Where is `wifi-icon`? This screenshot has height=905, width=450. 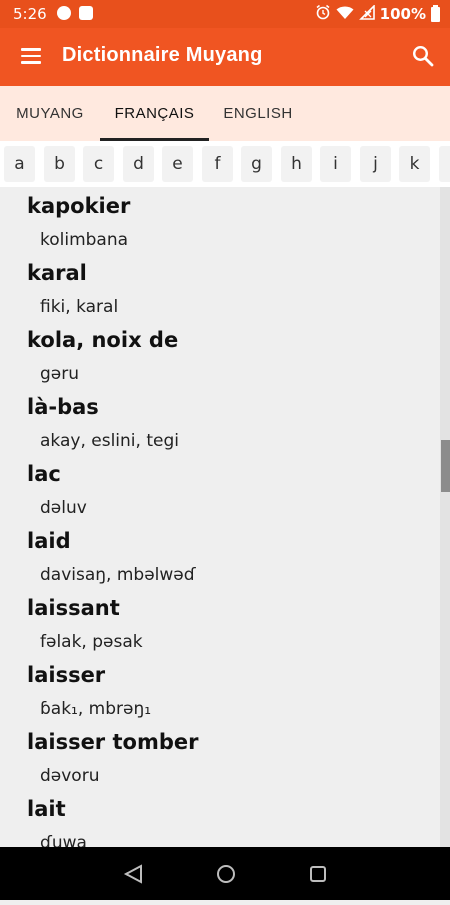
wifi-icon is located at coordinates (345, 14).